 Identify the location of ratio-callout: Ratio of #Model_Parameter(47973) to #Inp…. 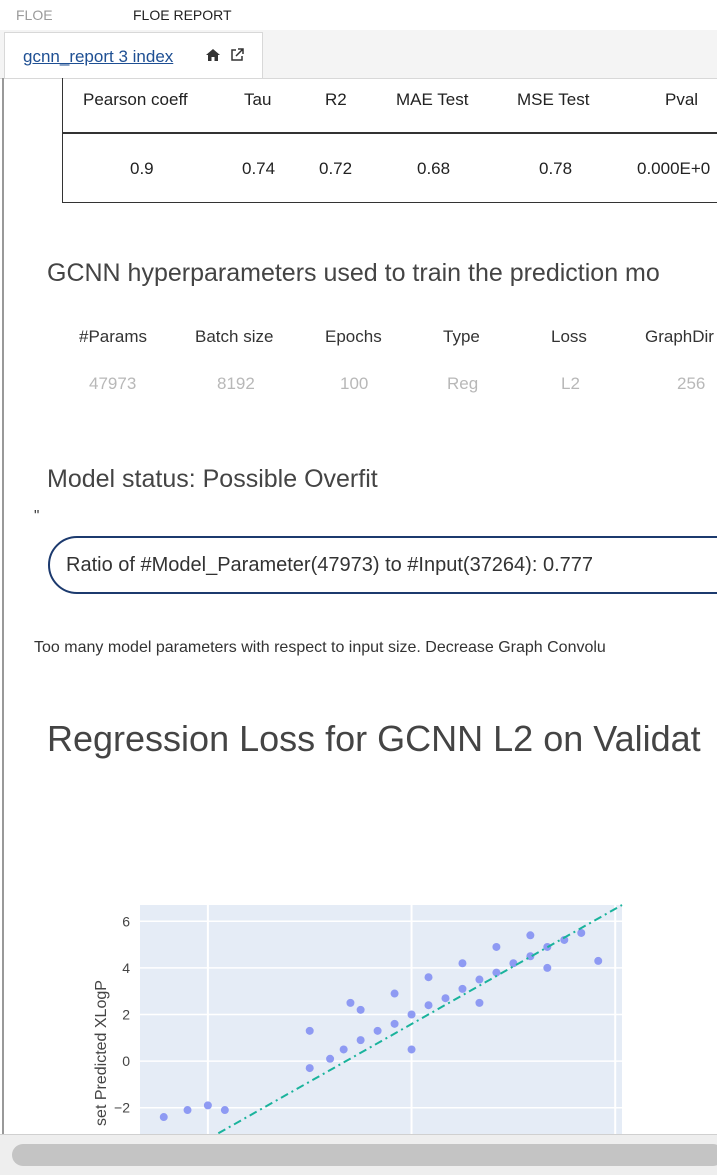
(382, 565).